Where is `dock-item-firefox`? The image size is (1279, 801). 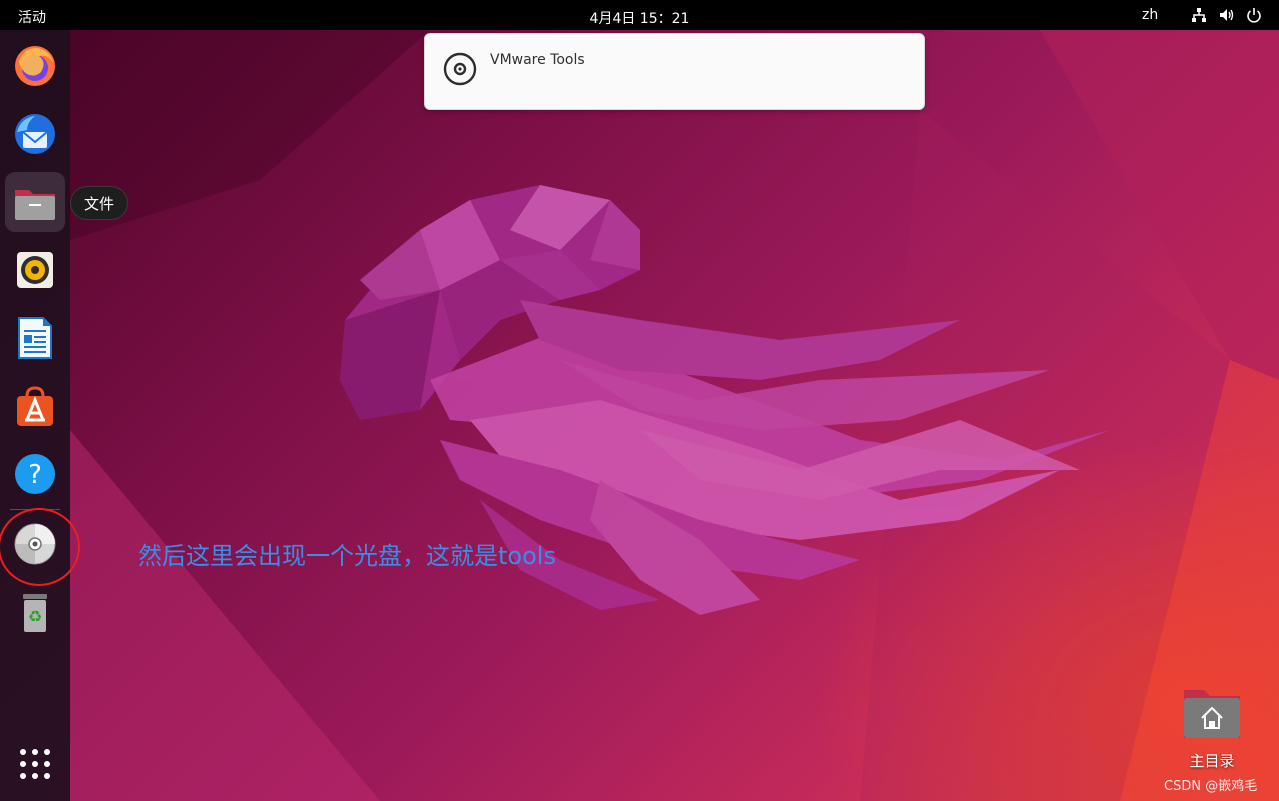
dock-item-firefox is located at coordinates (35, 66).